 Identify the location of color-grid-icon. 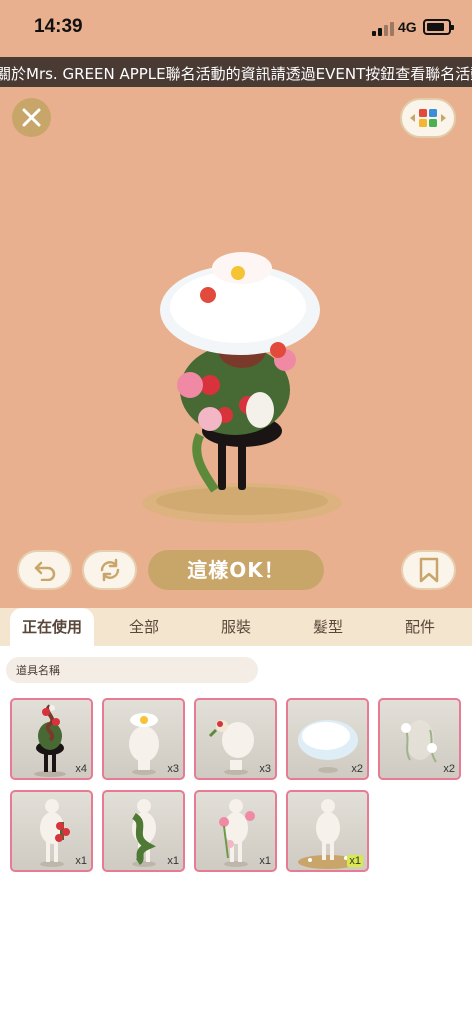
(428, 118).